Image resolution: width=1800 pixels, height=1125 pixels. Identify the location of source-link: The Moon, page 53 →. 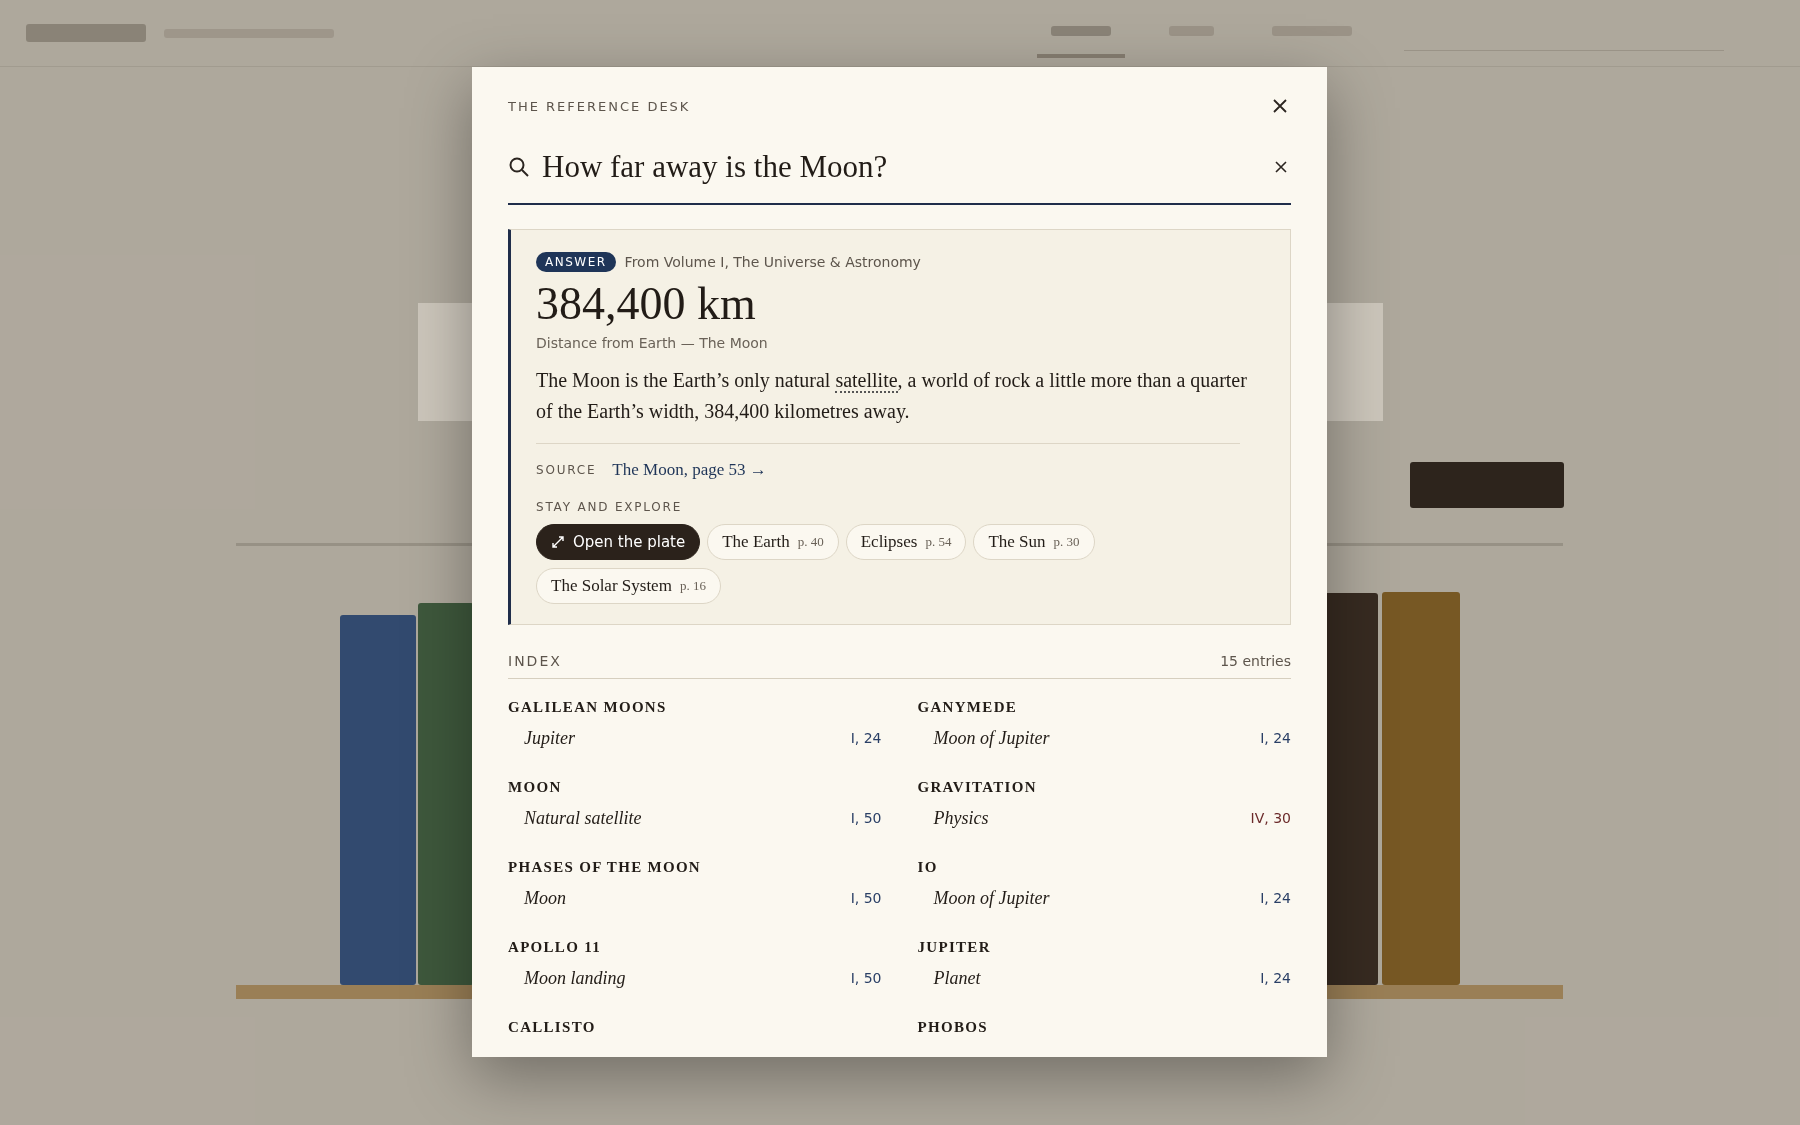
(689, 469).